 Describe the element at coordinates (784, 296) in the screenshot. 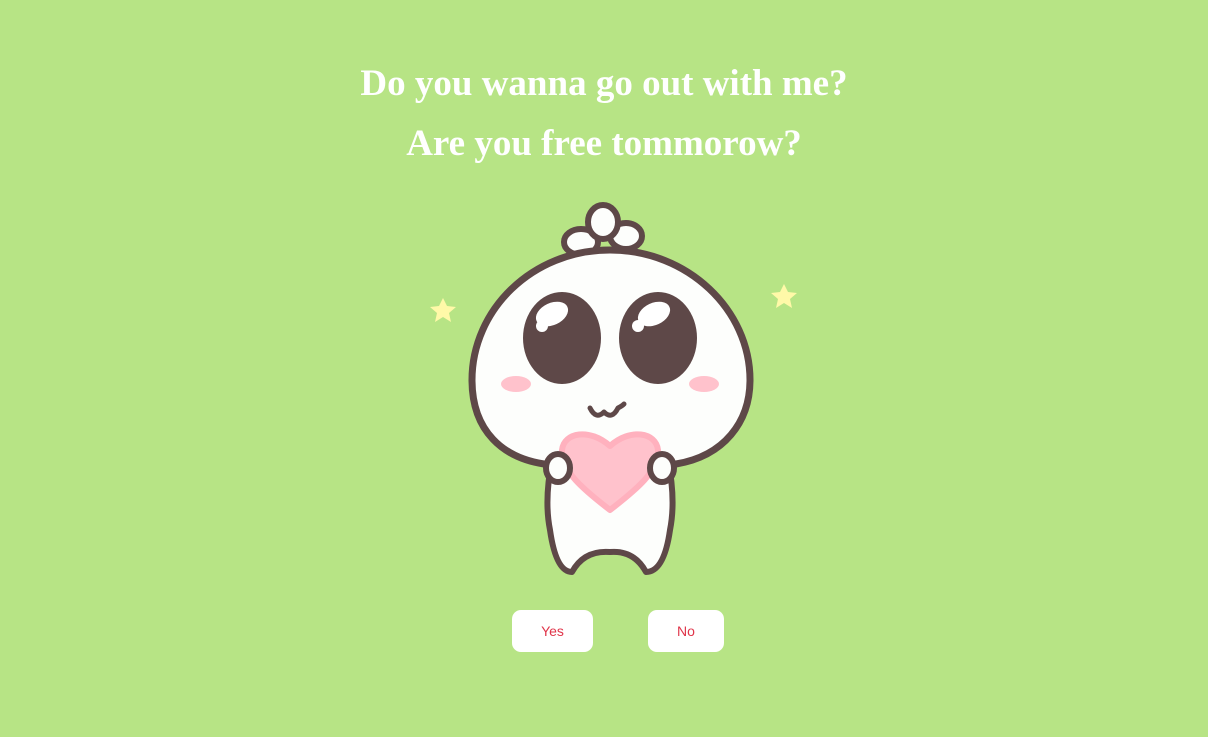

I see `sparkle-right-icon` at that location.